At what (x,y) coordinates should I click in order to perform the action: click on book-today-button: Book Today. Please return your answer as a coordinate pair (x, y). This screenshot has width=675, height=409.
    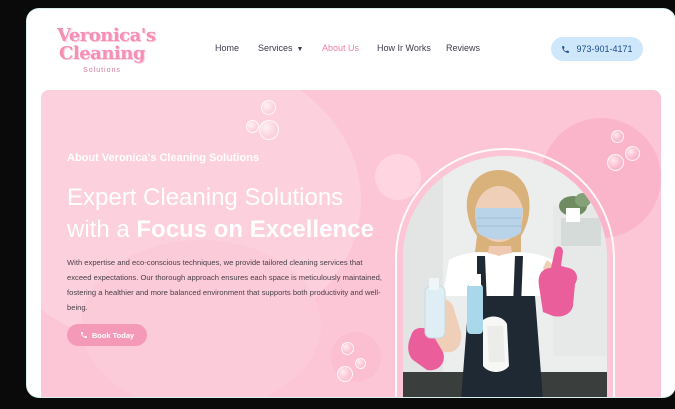
    Looking at the image, I should click on (107, 335).